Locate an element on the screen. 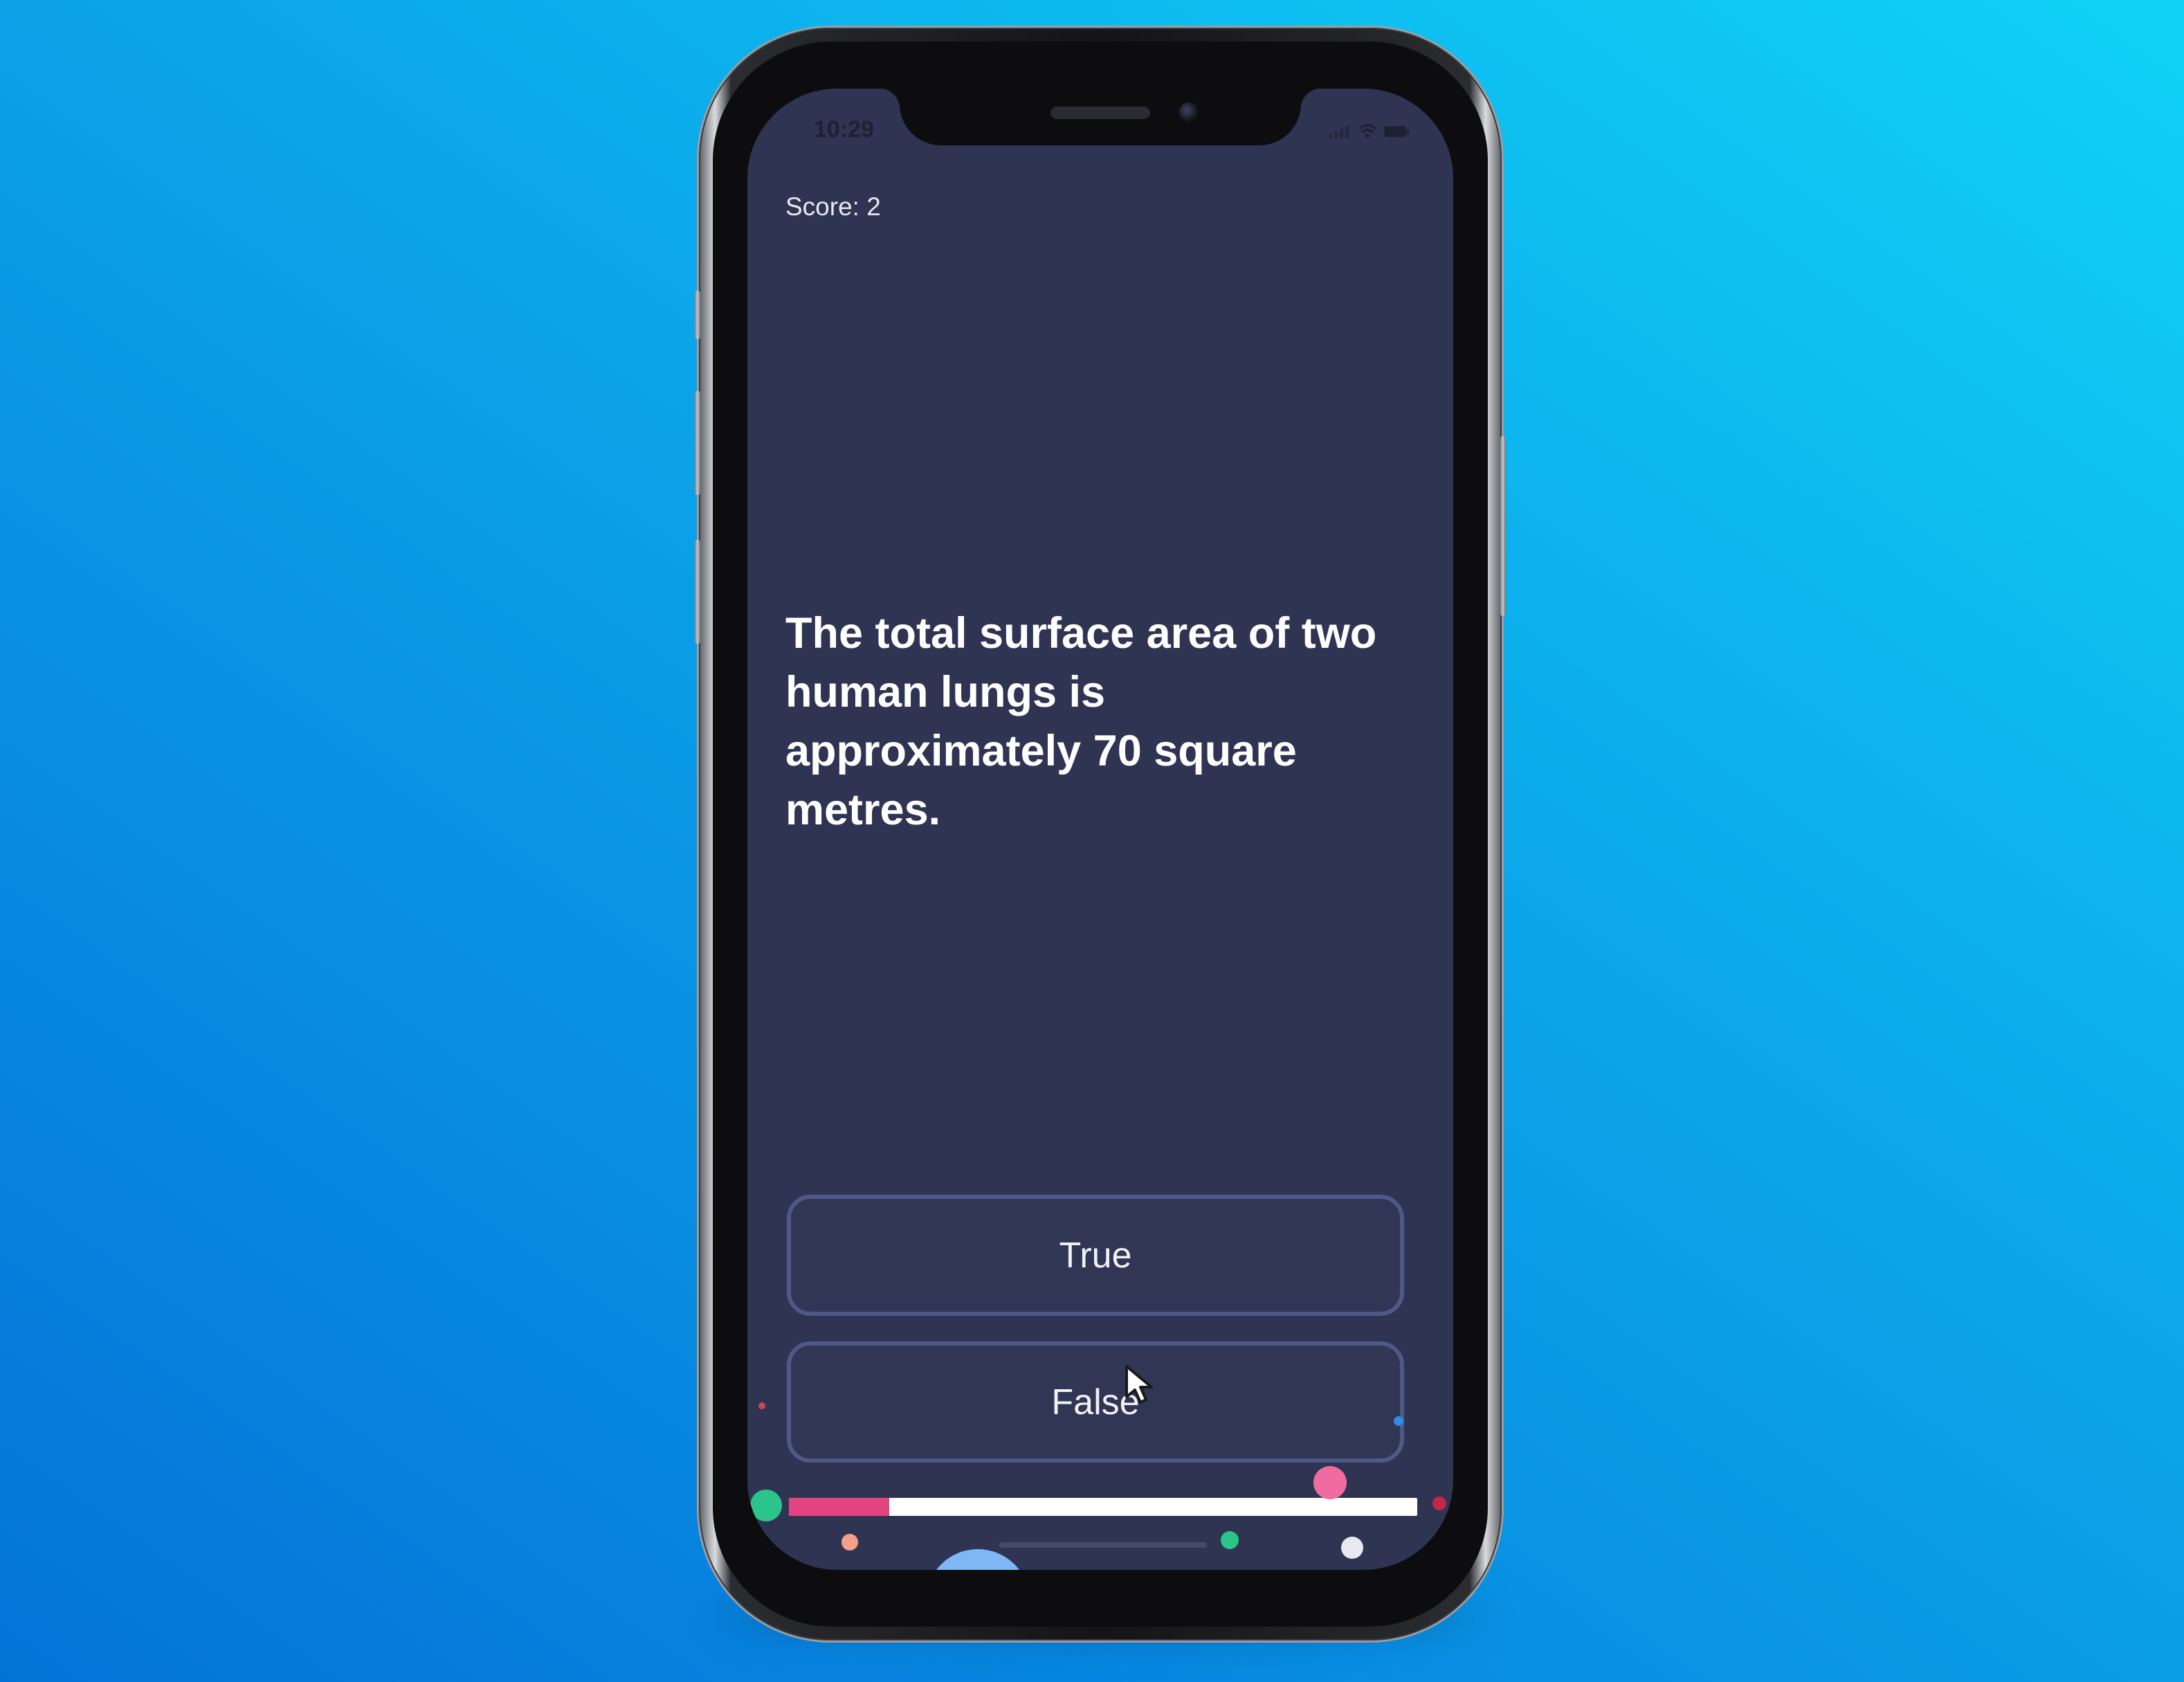  signal-icon is located at coordinates (1339, 132).